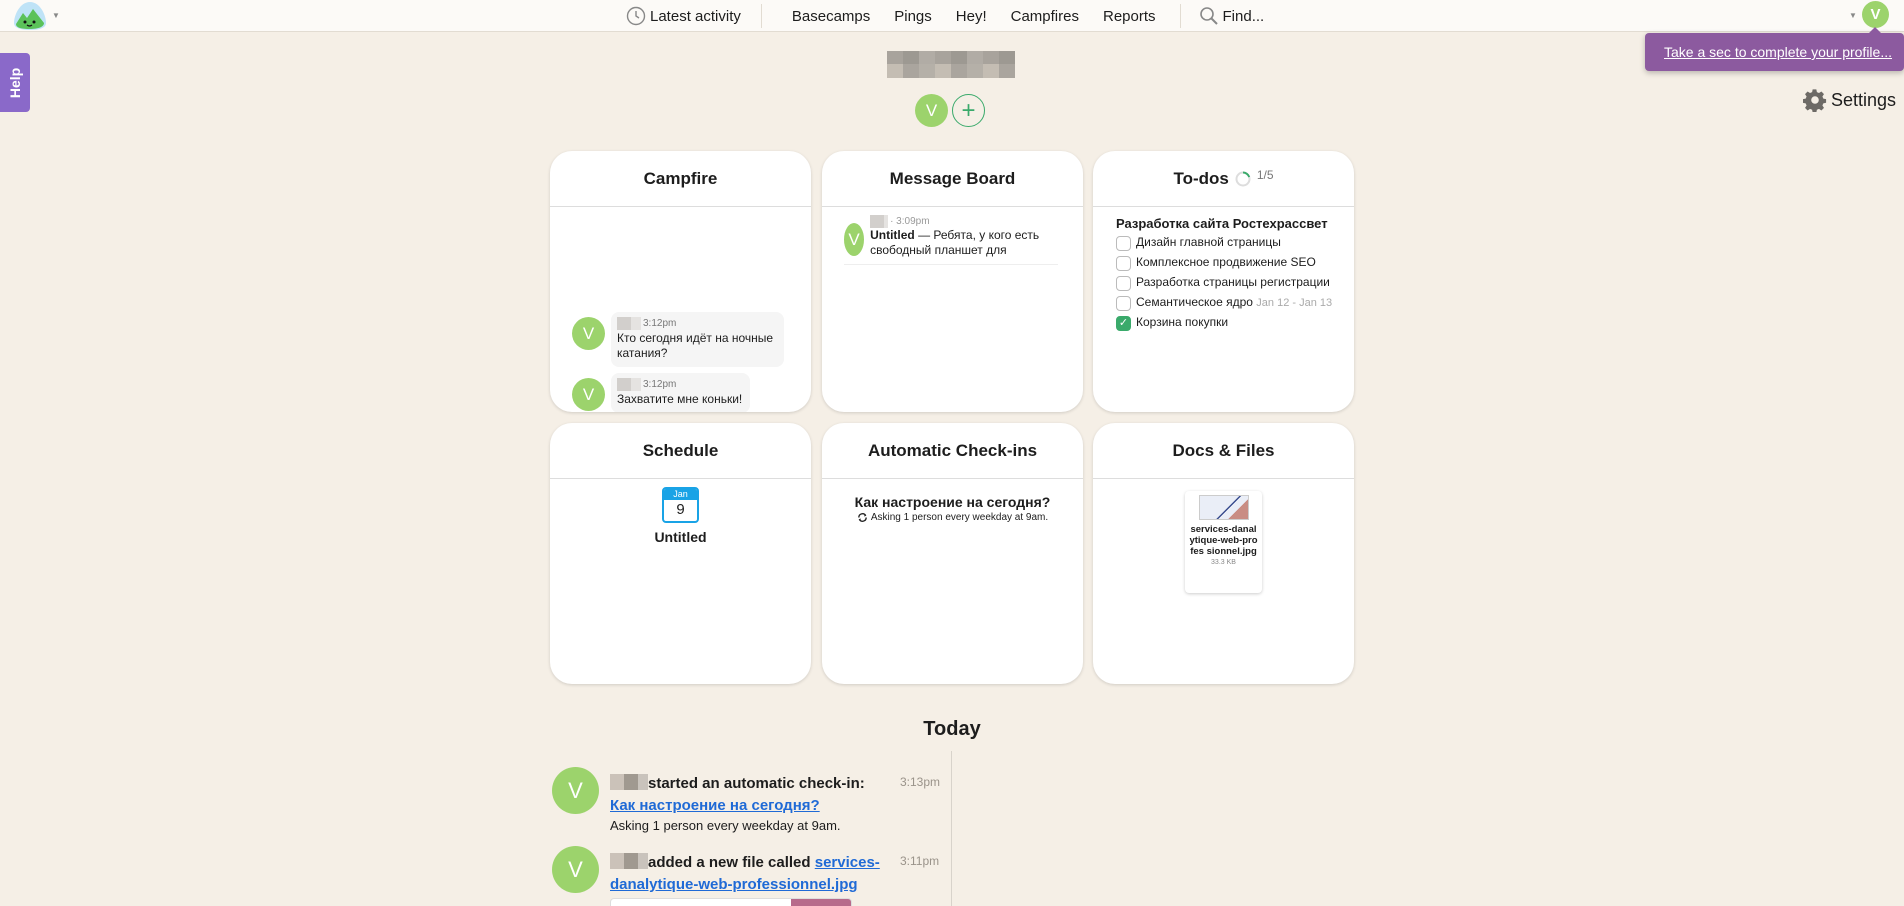 Image resolution: width=1904 pixels, height=906 pixels. Describe the element at coordinates (1223, 507) in the screenshot. I see `file-thumbnail` at that location.